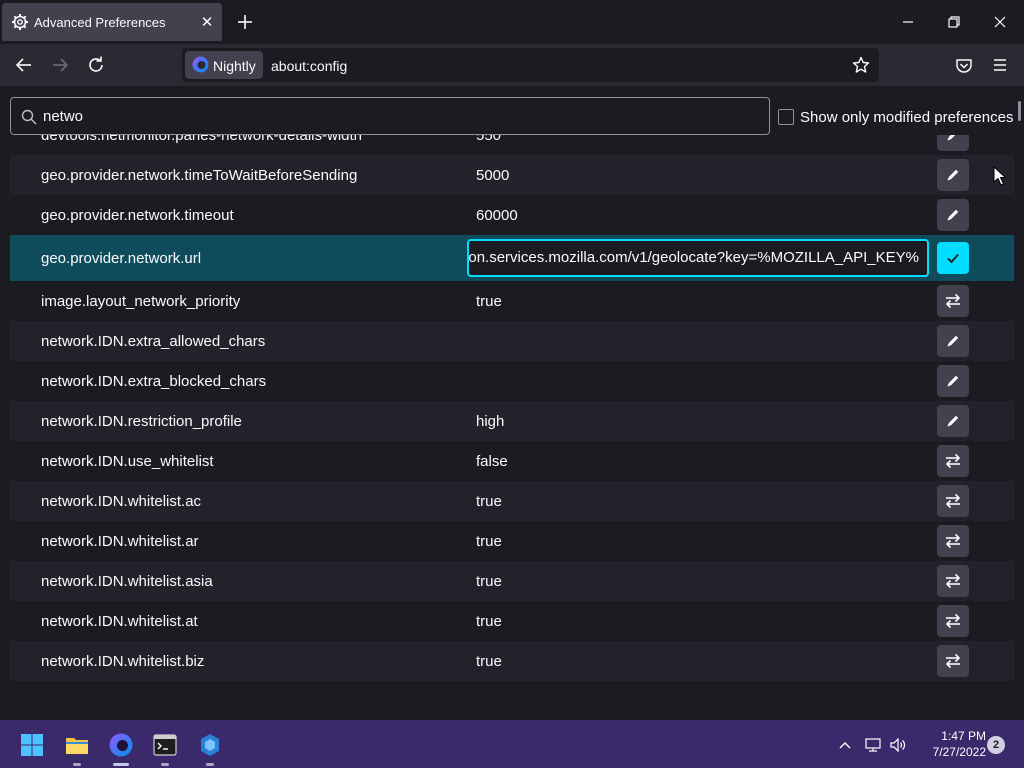  Describe the element at coordinates (29, 117) in the screenshot. I see `search-icon` at that location.